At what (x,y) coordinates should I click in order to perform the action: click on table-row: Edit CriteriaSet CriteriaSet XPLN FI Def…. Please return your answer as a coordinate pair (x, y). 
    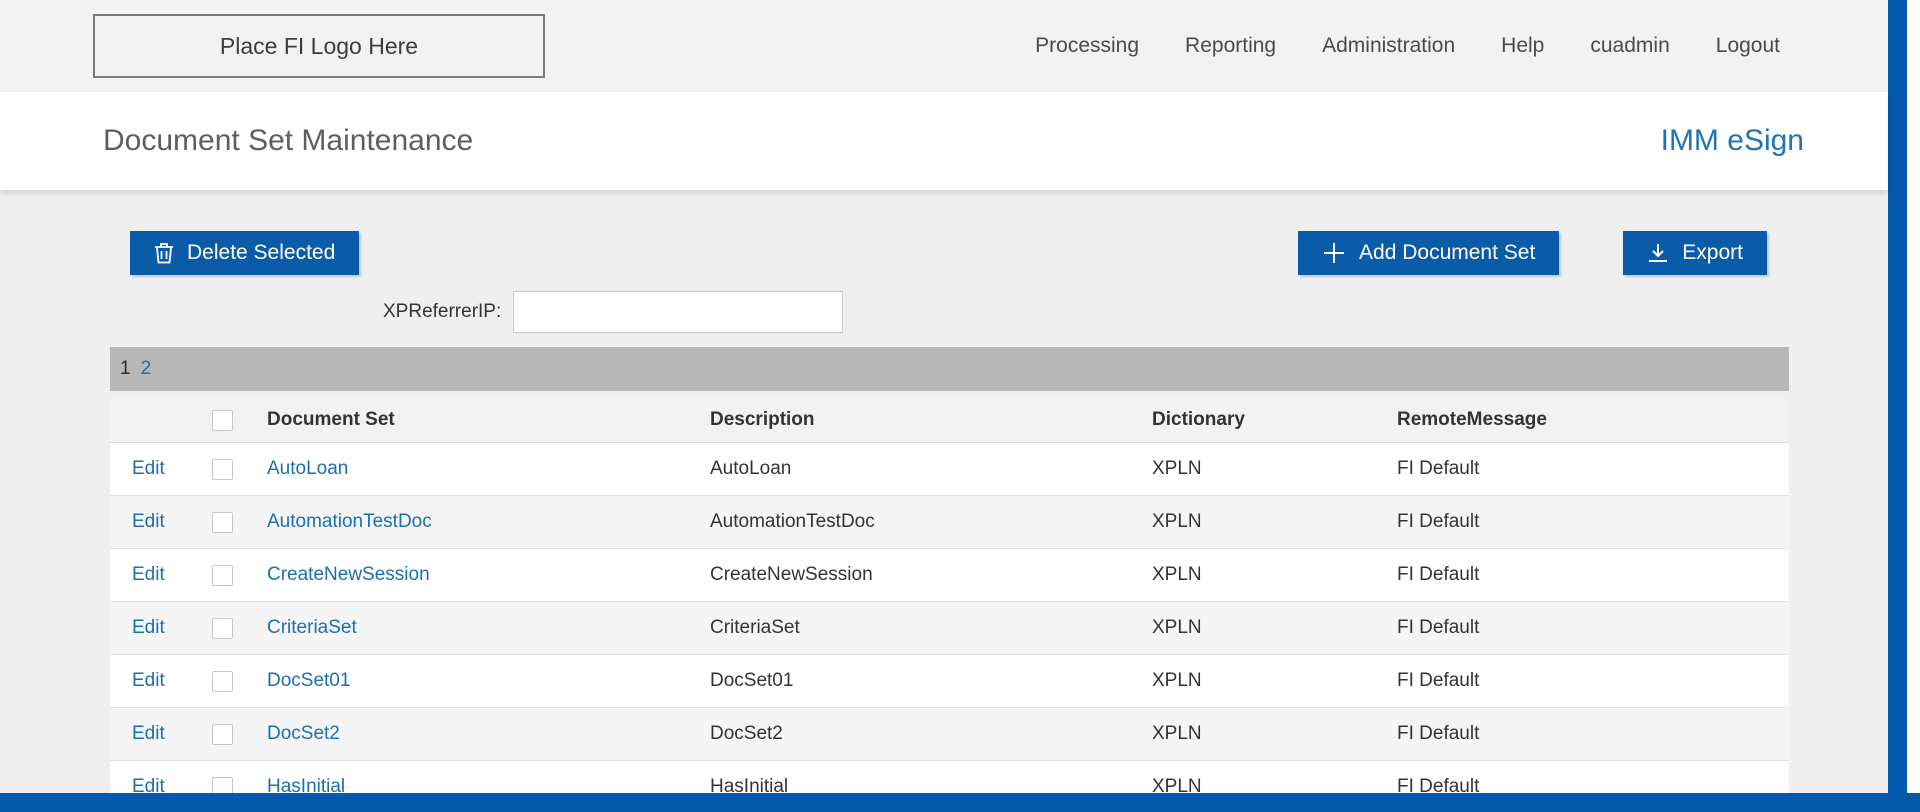
    Looking at the image, I should click on (949, 628).